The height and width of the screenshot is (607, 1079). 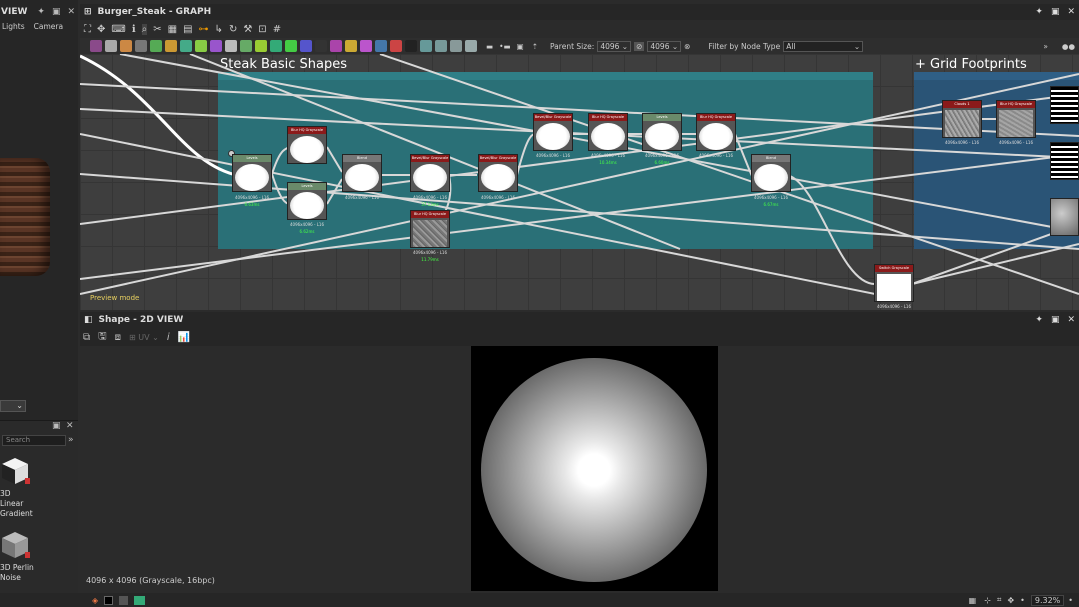 What do you see at coordinates (140, 600) in the screenshot?
I see `image-mode-icon` at bounding box center [140, 600].